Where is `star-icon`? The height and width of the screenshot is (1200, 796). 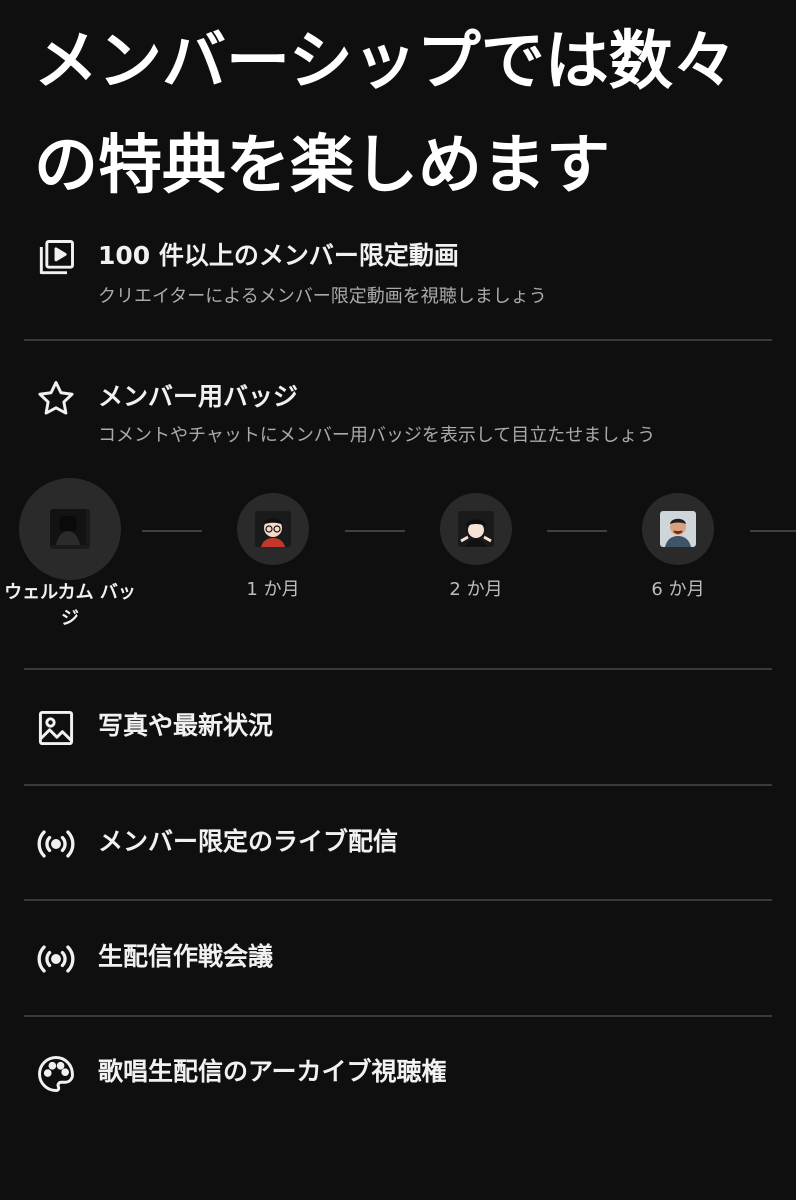
star-icon is located at coordinates (56, 399).